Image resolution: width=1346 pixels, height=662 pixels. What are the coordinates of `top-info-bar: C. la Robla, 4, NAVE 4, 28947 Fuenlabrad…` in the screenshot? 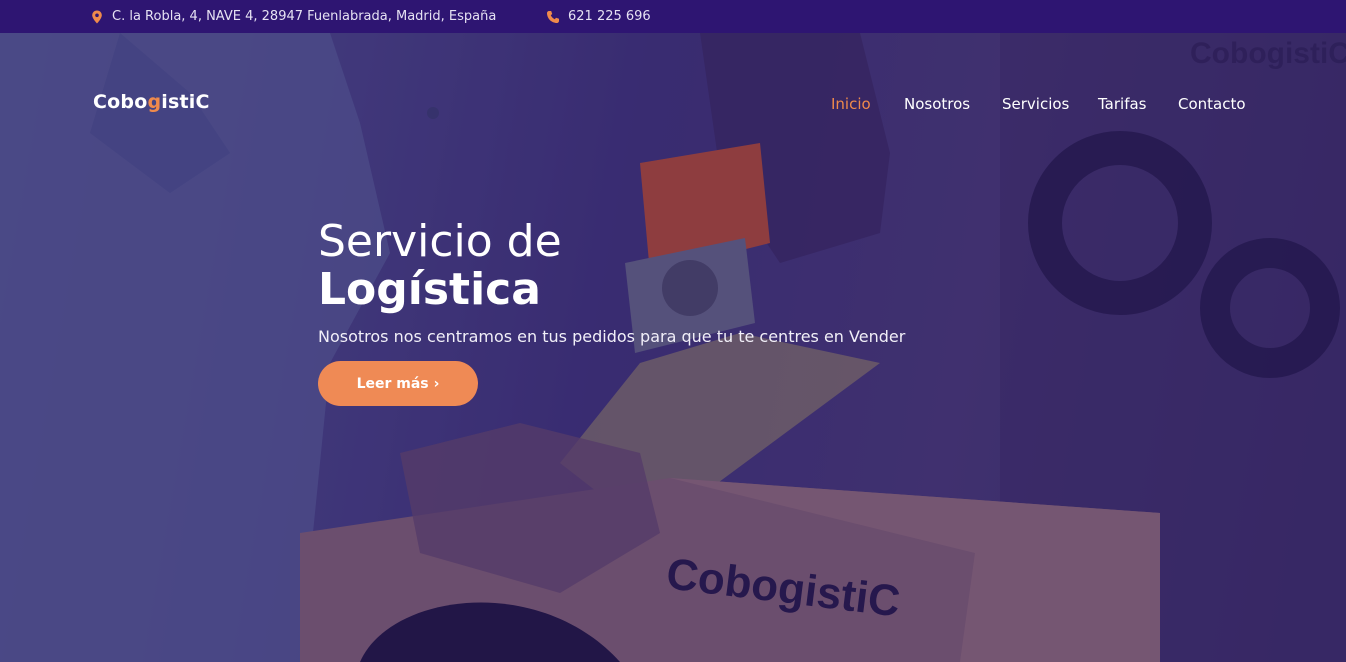 It's located at (673, 16).